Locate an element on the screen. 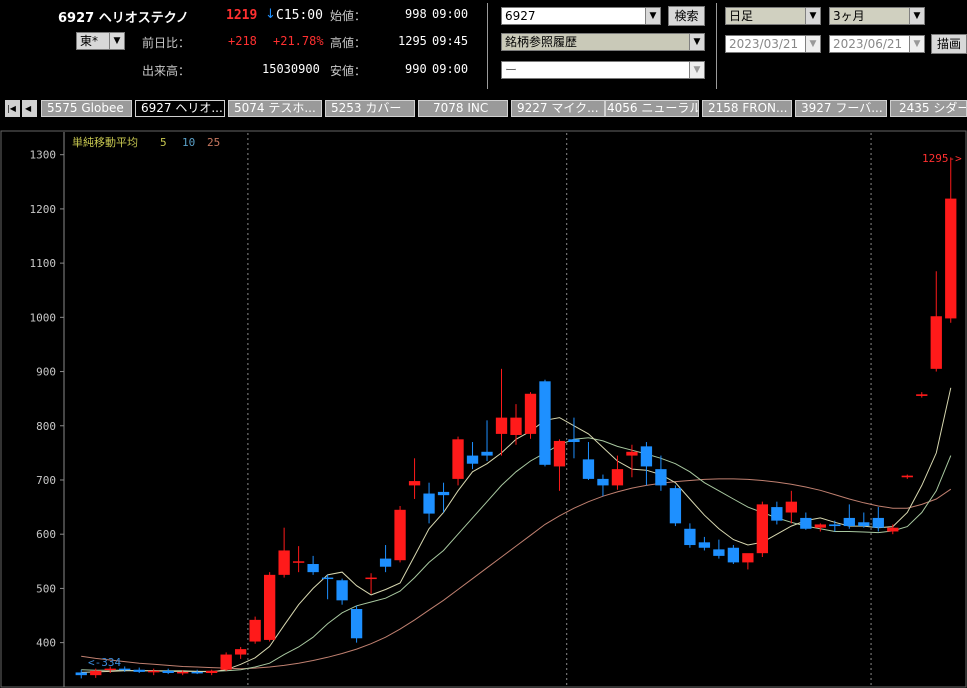  y-tick-label: 1100 is located at coordinates (43, 263).